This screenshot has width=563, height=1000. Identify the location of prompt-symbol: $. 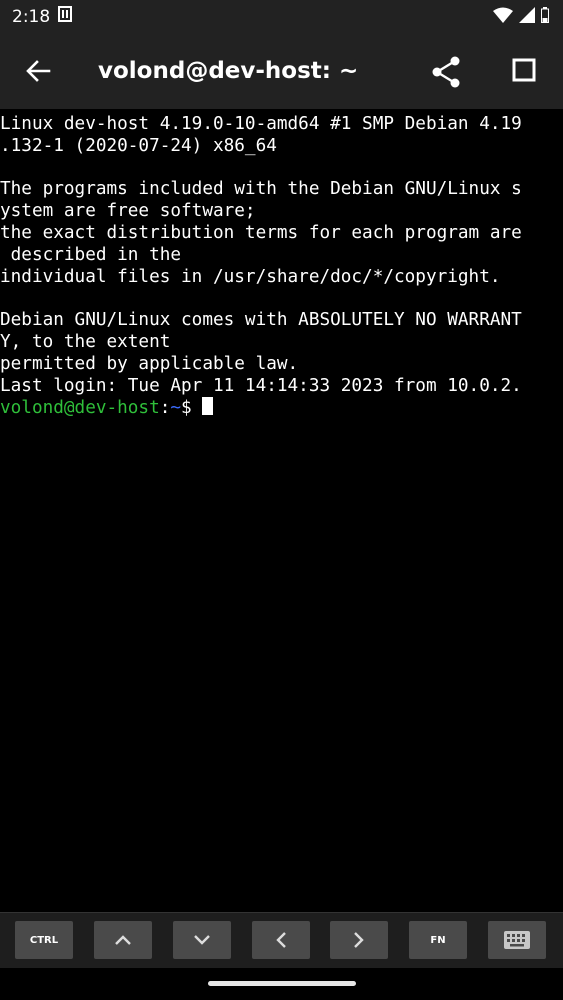
(192, 408).